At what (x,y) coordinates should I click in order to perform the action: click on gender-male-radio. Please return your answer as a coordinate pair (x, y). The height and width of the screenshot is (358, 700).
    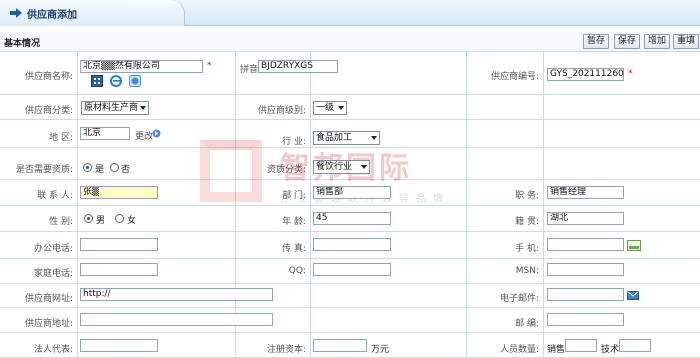
    Looking at the image, I should click on (88, 218).